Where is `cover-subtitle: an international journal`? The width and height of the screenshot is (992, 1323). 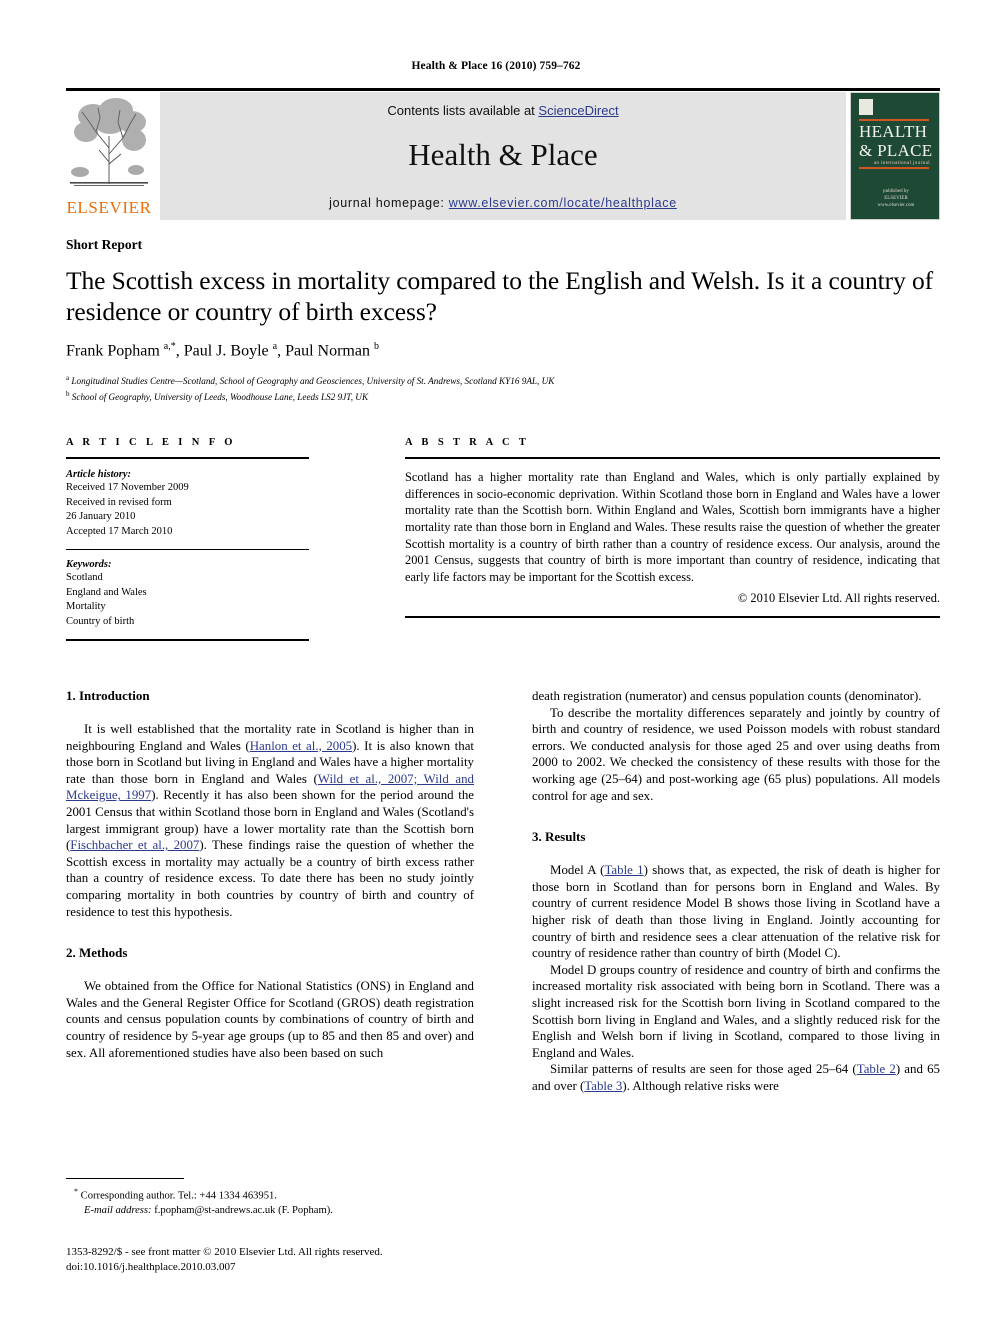
cover-subtitle: an international journal is located at coordinates (901, 163).